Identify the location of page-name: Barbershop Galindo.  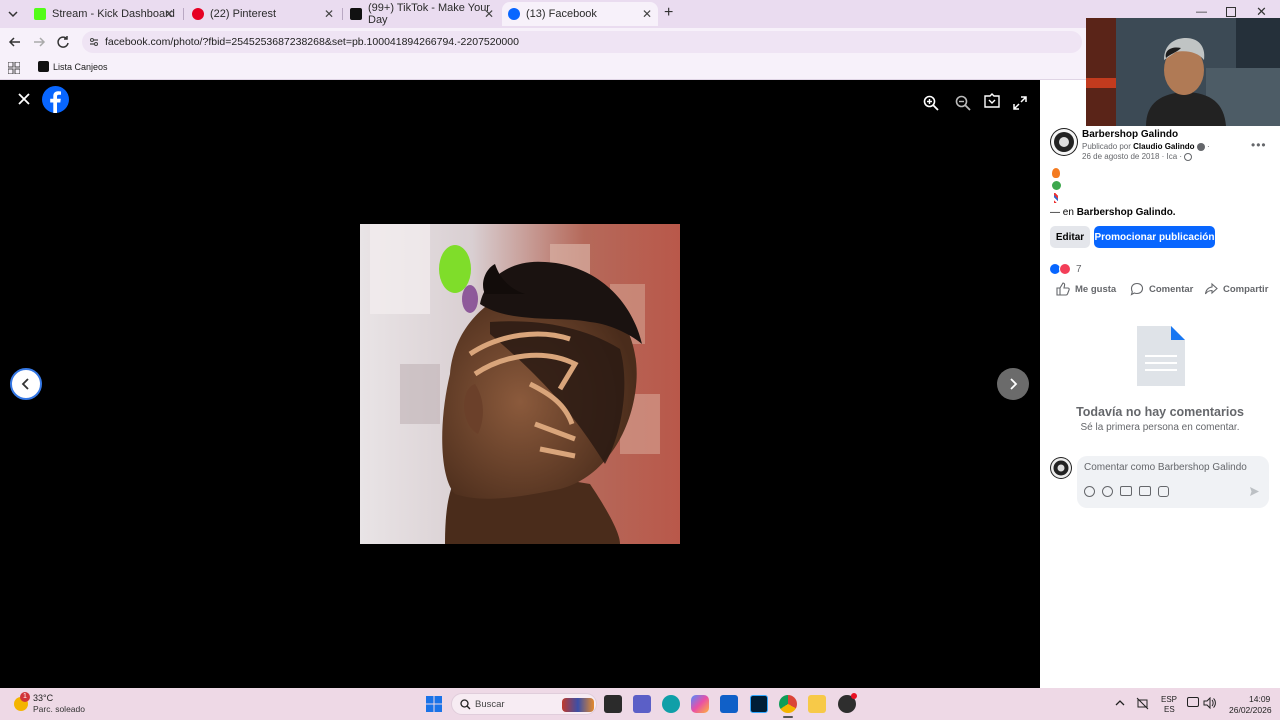
(1130, 134).